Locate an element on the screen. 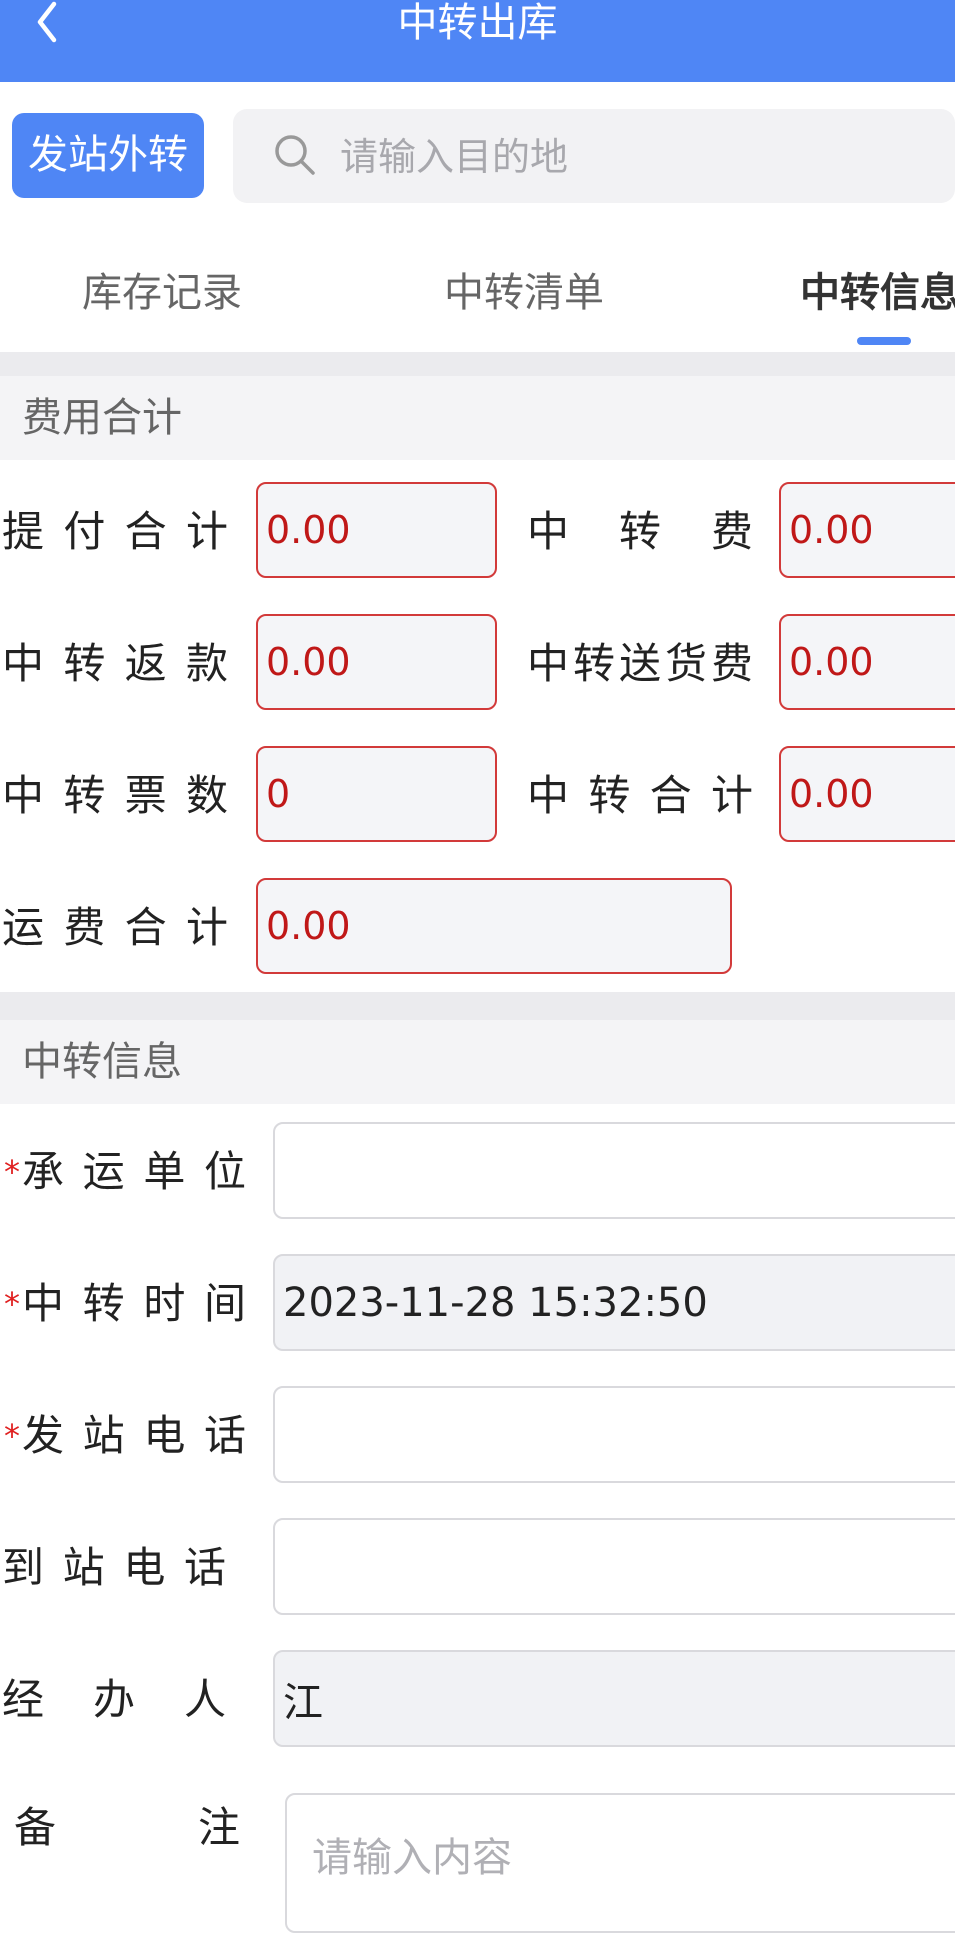 The height and width of the screenshot is (1933, 955). label-char: 发 is located at coordinates (43, 1435).